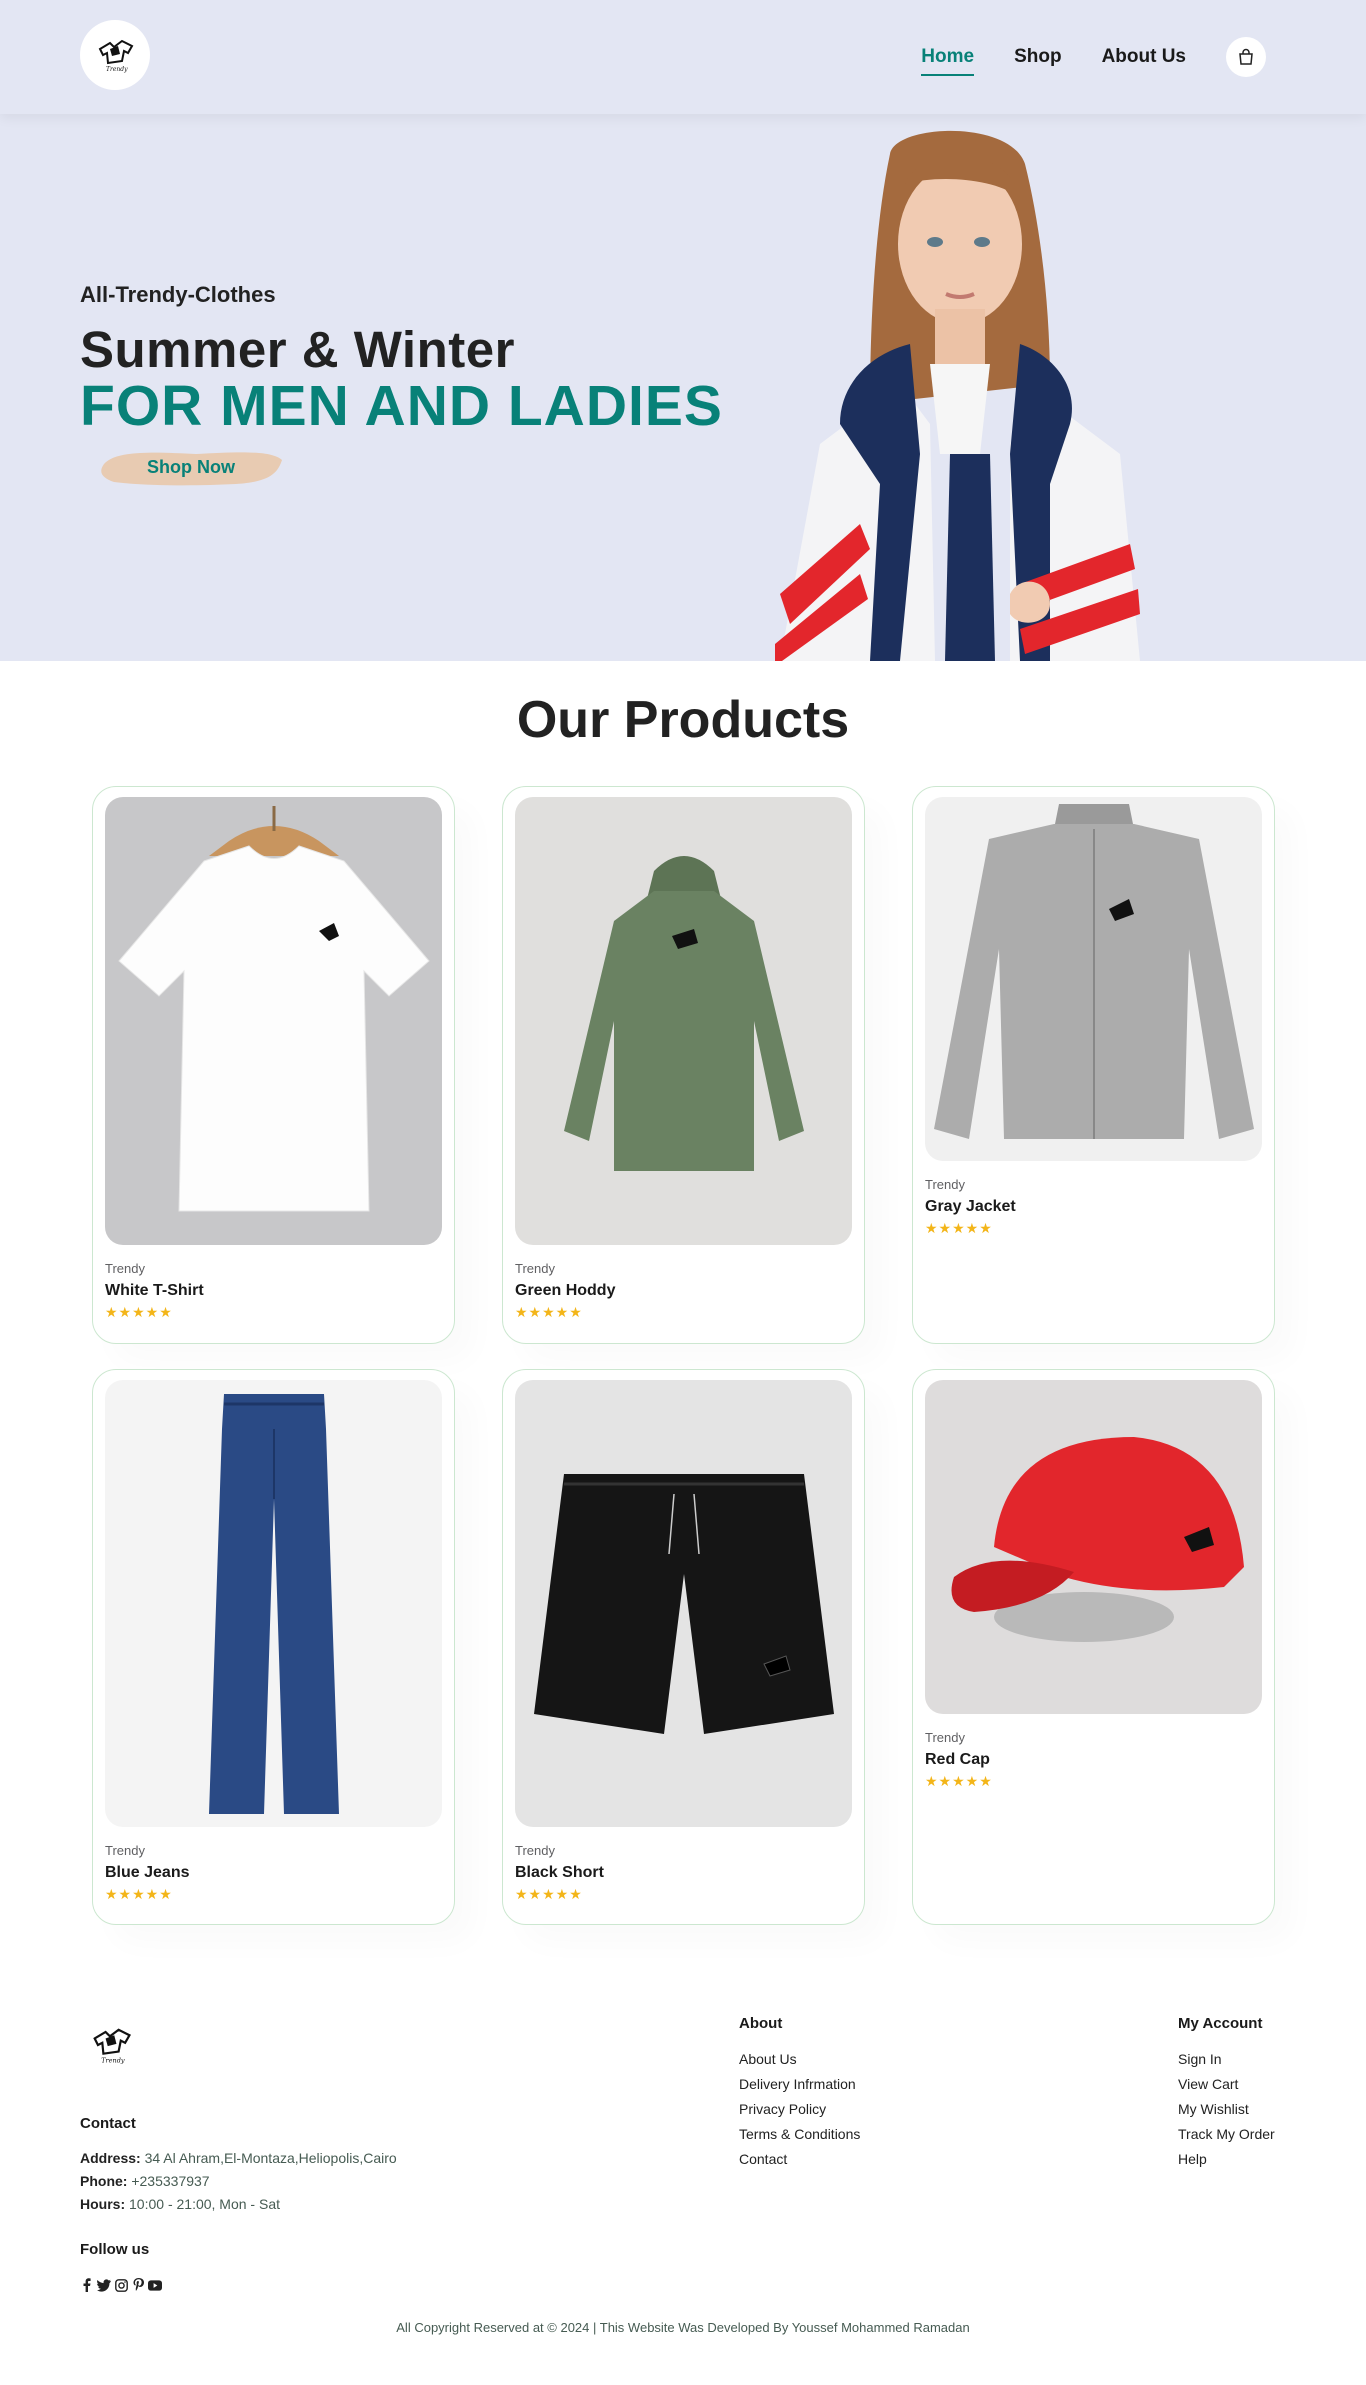  What do you see at coordinates (957, 395) in the screenshot?
I see `hero-model-image` at bounding box center [957, 395].